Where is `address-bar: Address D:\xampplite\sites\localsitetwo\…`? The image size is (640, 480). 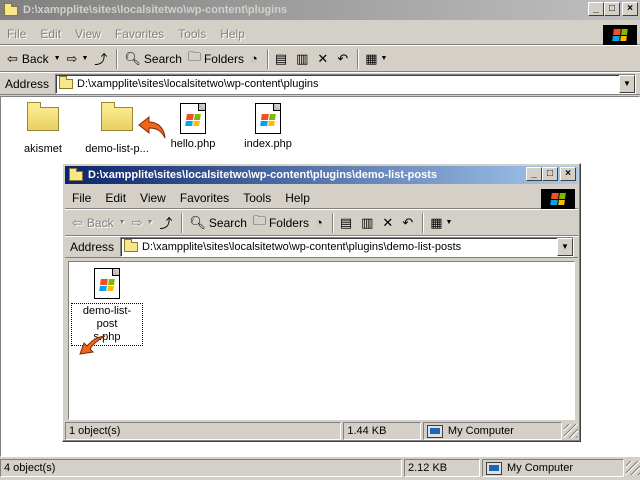 address-bar: Address D:\xampplite\sites\localsitetwo\… is located at coordinates (321, 247).